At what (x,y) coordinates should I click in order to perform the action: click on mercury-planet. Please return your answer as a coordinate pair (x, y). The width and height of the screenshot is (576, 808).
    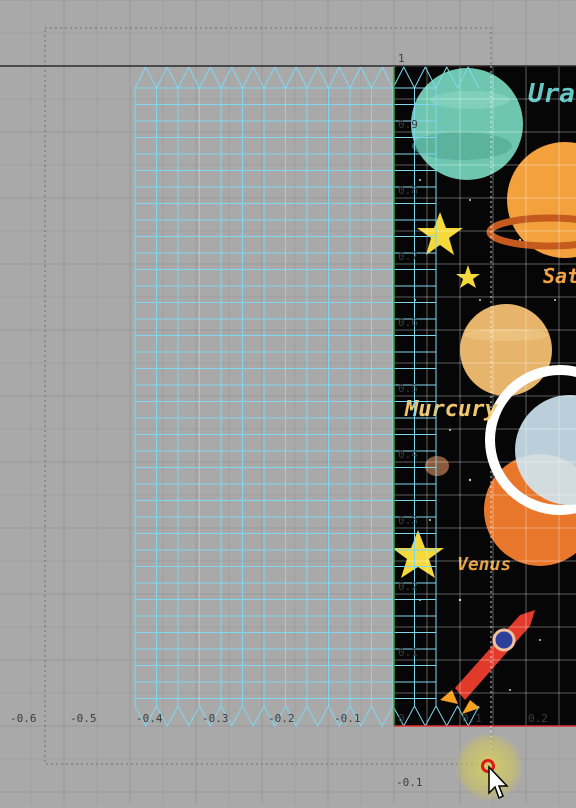
    Looking at the image, I should click on (506, 350).